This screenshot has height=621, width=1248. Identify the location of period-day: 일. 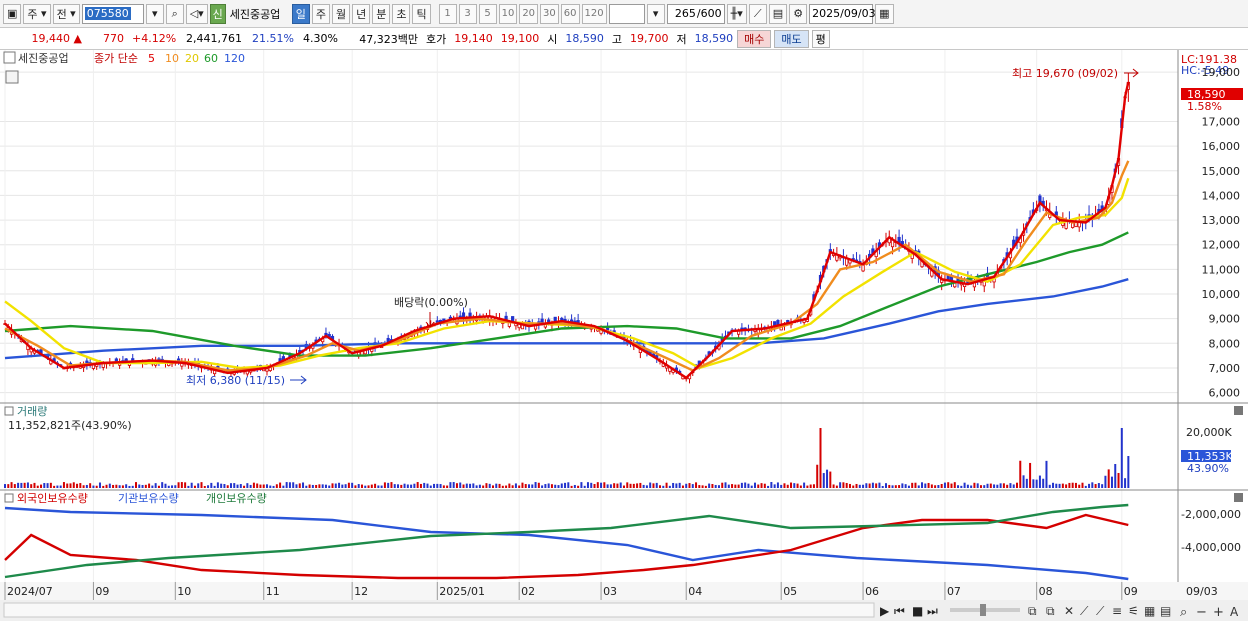
(300, 13).